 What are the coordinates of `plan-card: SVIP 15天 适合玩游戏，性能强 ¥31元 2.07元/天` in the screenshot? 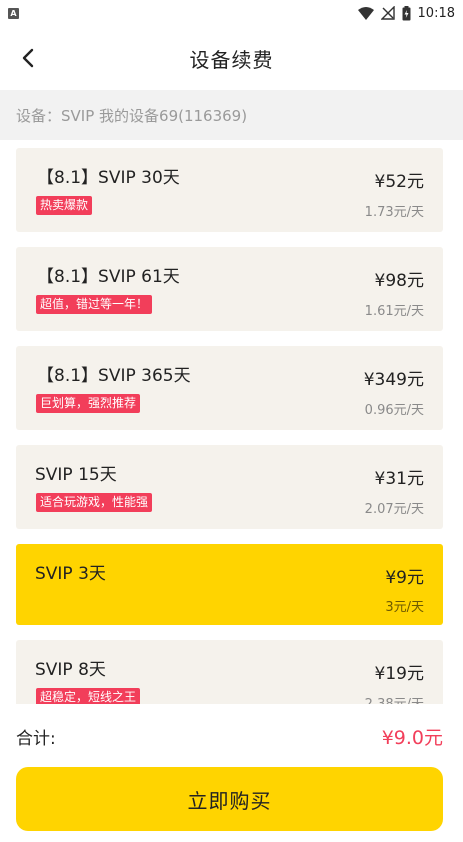 It's located at (229, 487).